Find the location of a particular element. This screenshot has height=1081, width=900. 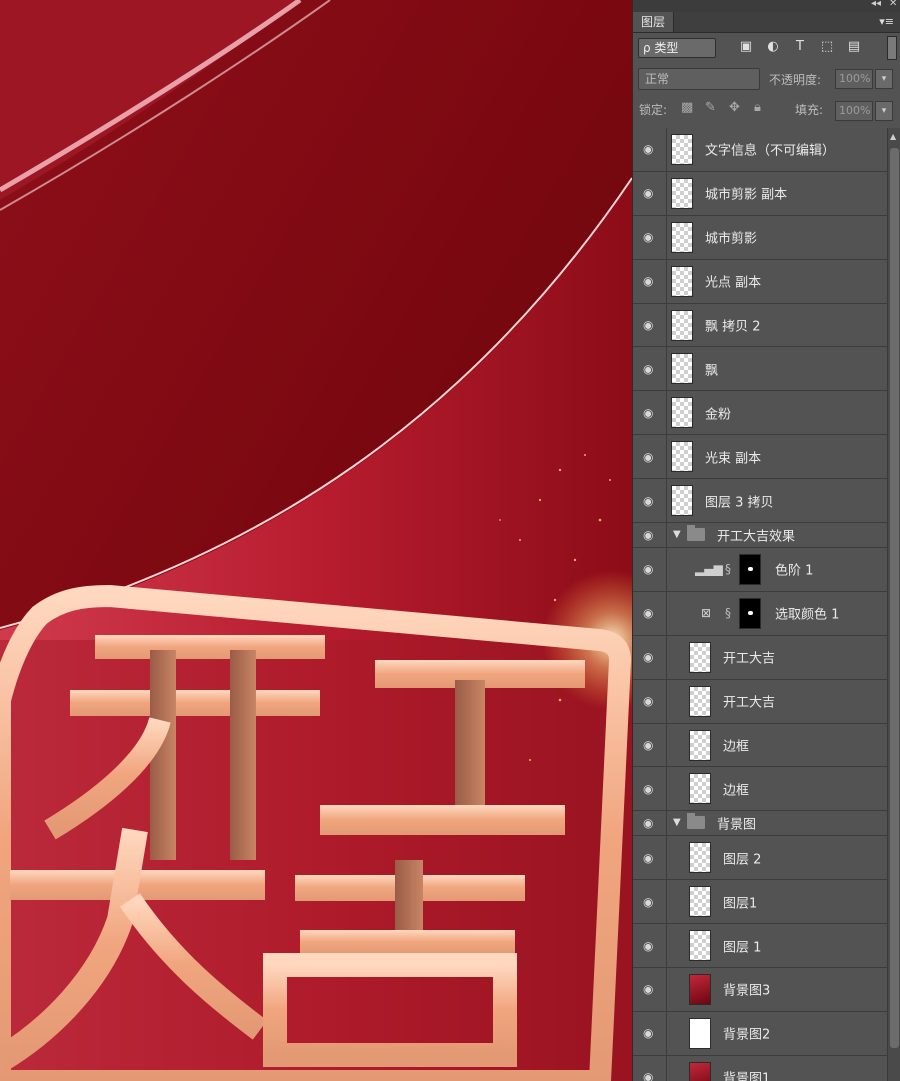

layer-name: 城市剪影 副本 is located at coordinates (746, 193).